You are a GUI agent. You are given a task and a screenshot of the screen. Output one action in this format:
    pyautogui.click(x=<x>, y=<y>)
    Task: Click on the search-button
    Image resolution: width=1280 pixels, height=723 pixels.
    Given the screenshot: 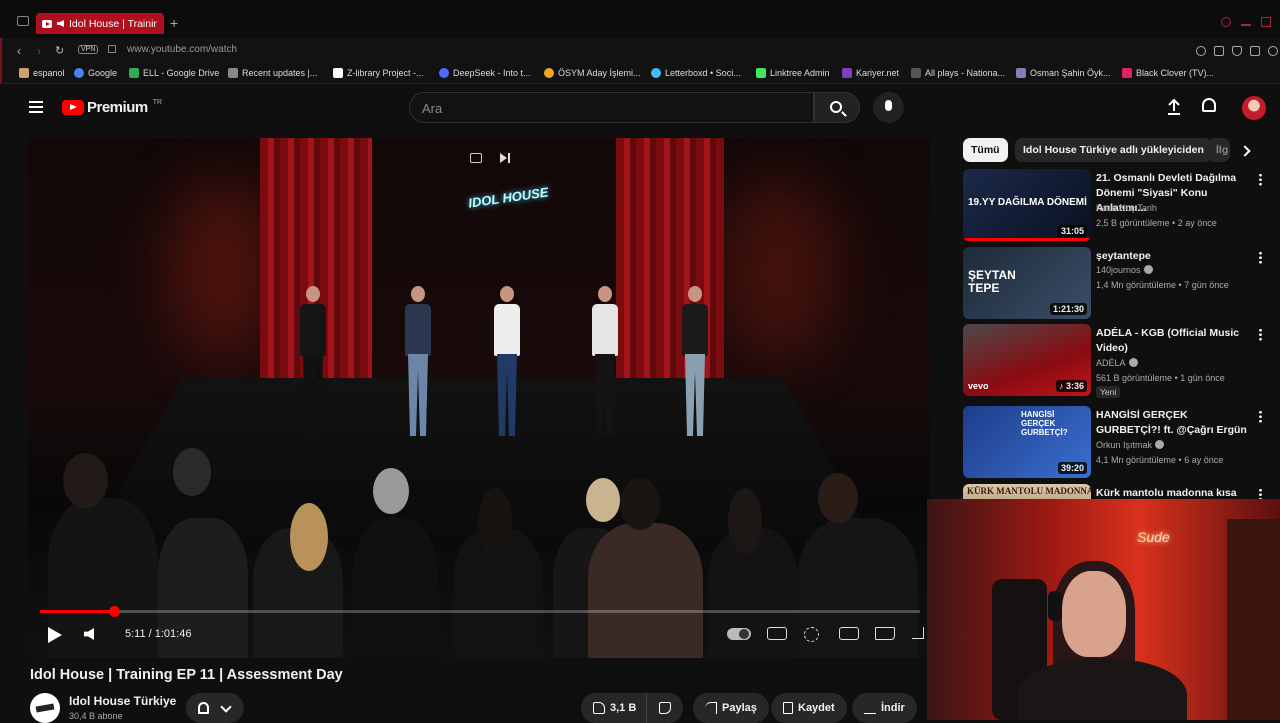 What is the action you would take?
    pyautogui.click(x=837, y=107)
    